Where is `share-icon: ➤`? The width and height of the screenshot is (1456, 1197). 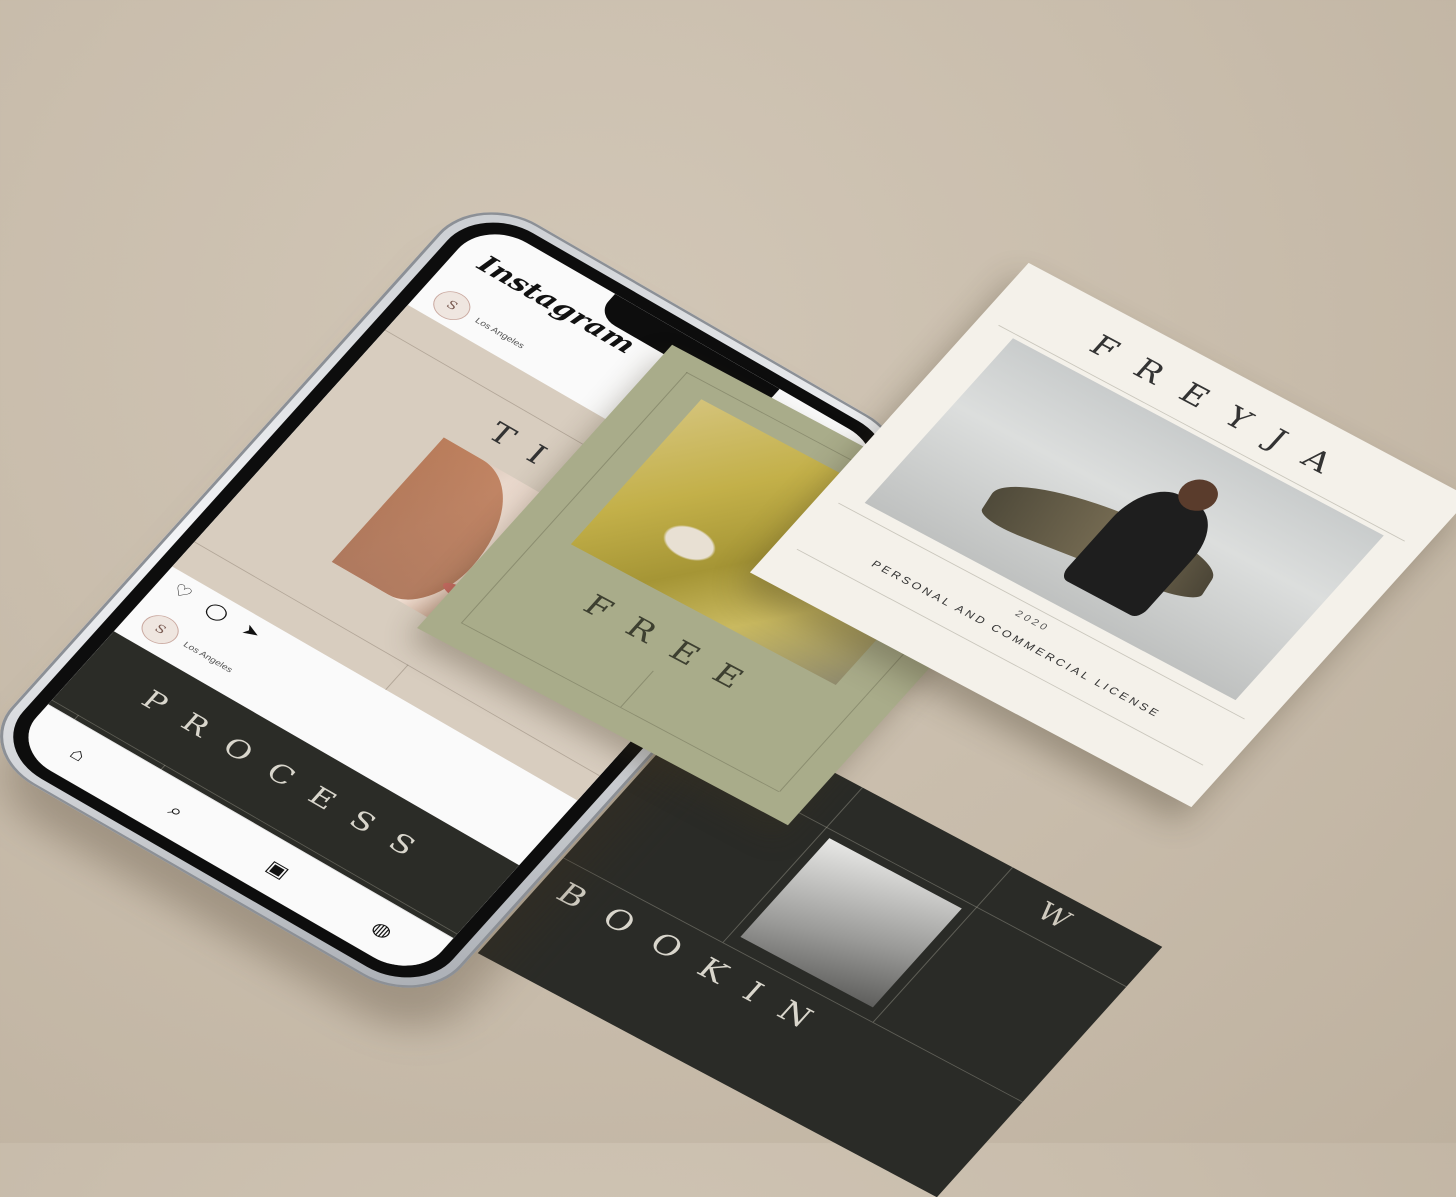
share-icon: ➤ is located at coordinates (251, 632).